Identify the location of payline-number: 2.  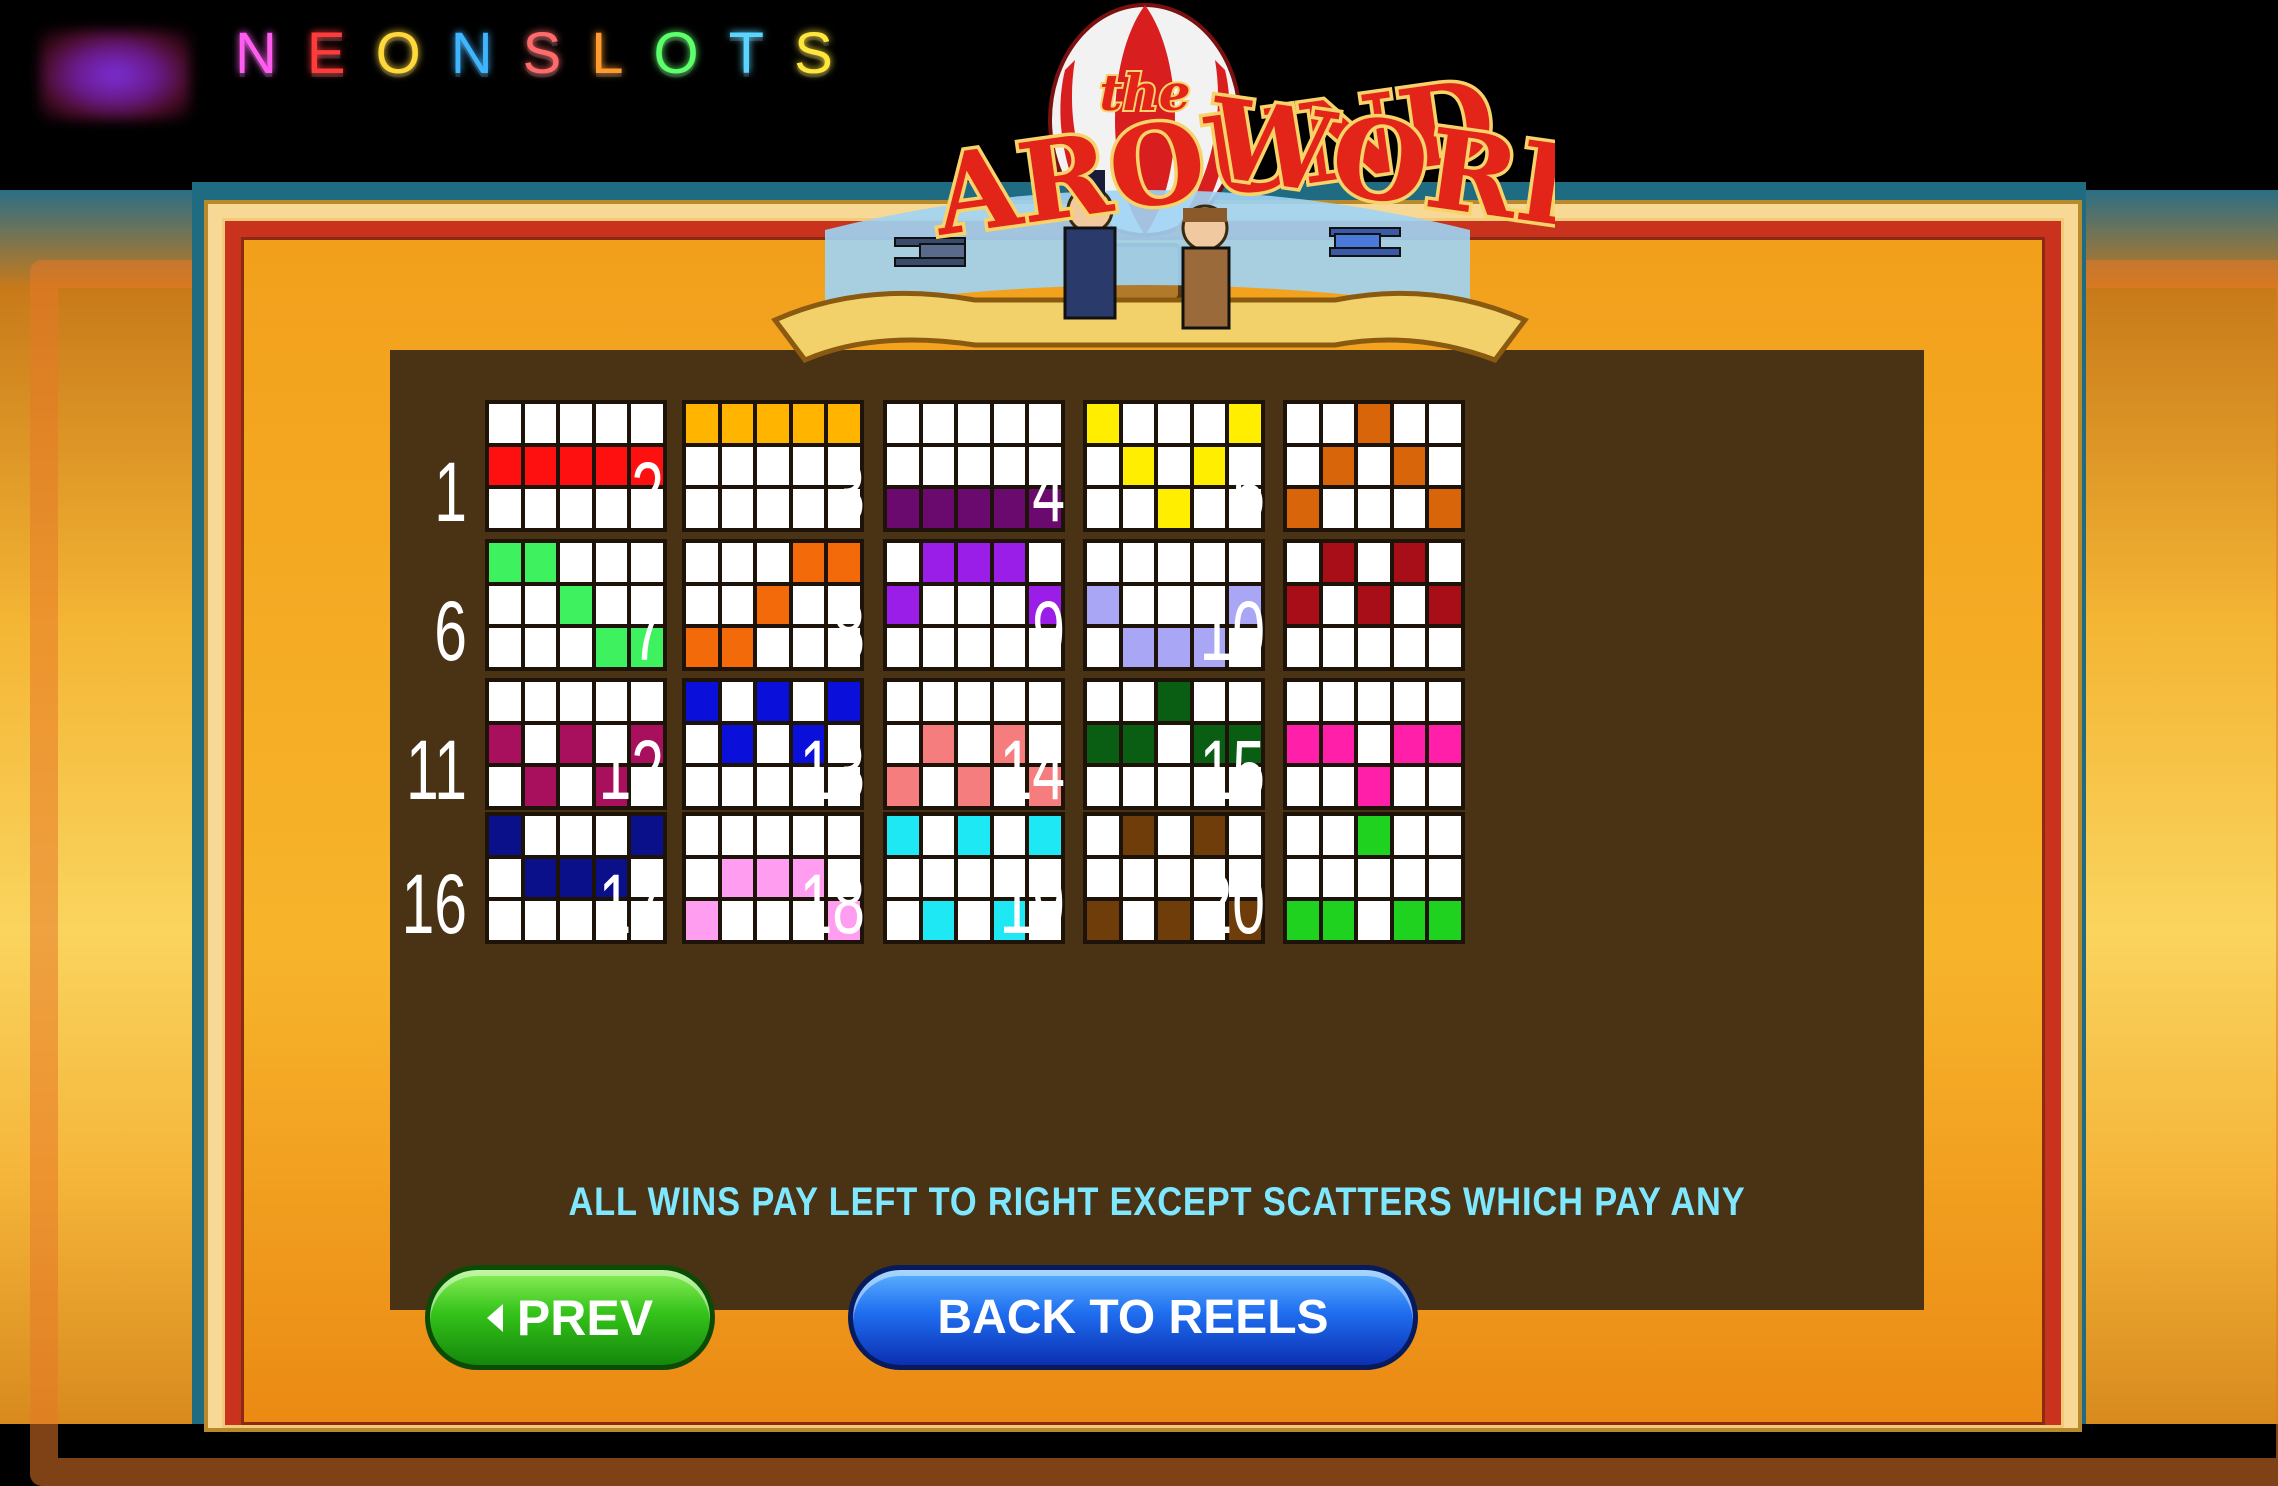
(647, 492).